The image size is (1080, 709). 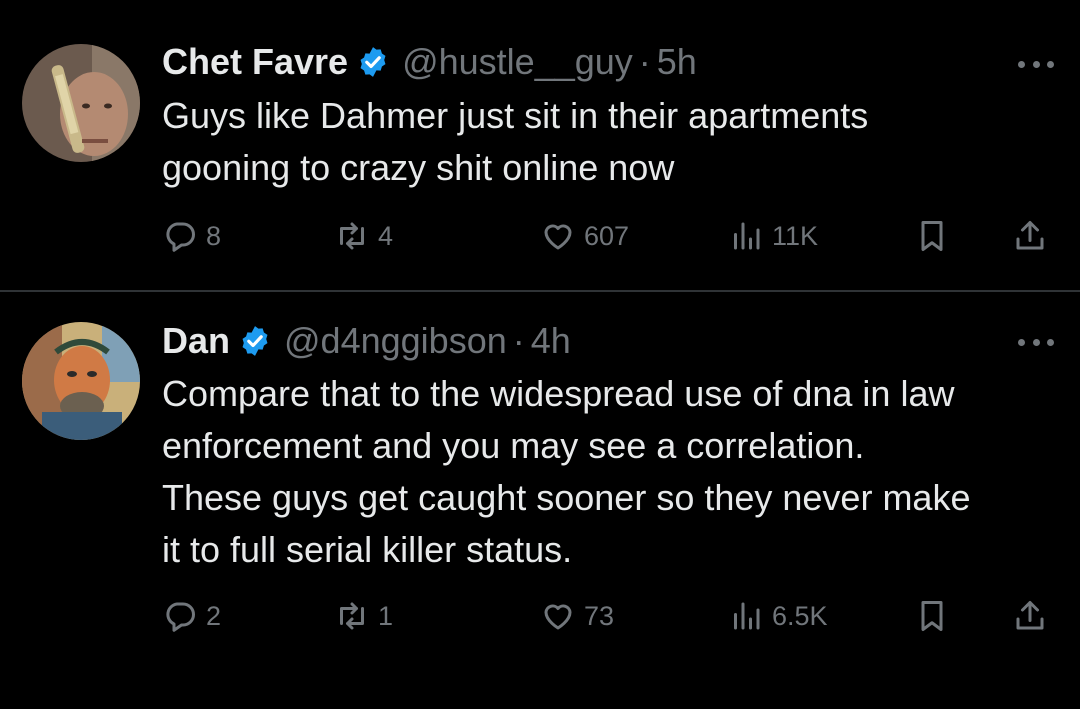 What do you see at coordinates (395, 341) in the screenshot?
I see `author-handle: @d4nggibson` at bounding box center [395, 341].